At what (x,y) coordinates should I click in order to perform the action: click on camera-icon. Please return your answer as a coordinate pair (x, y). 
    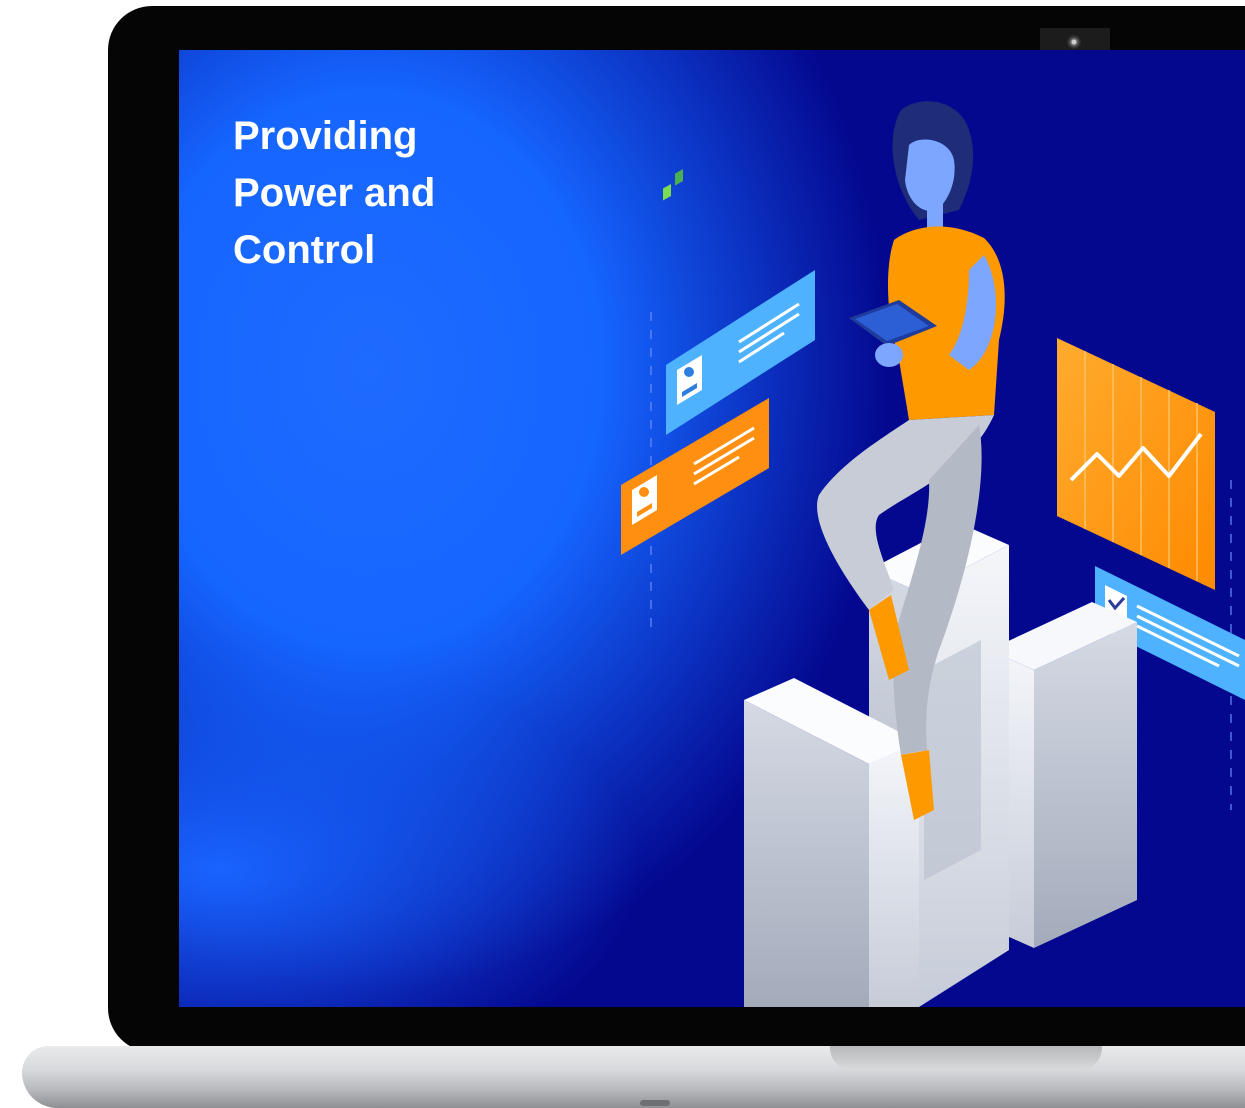
    Looking at the image, I should click on (1074, 42).